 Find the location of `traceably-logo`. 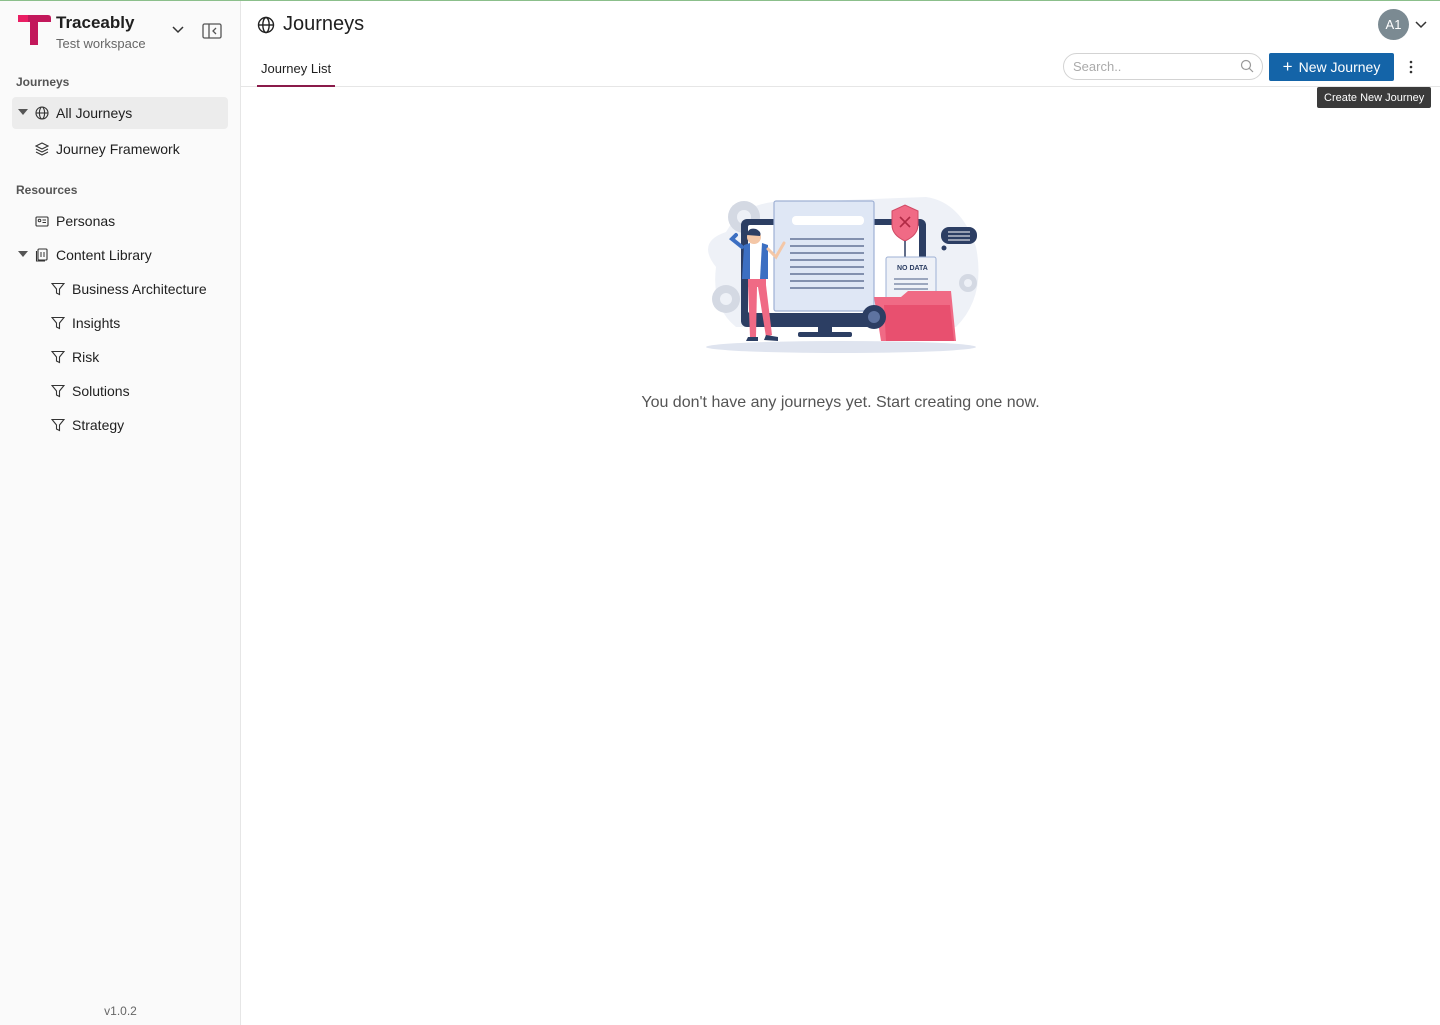

traceably-logo is located at coordinates (34, 30).